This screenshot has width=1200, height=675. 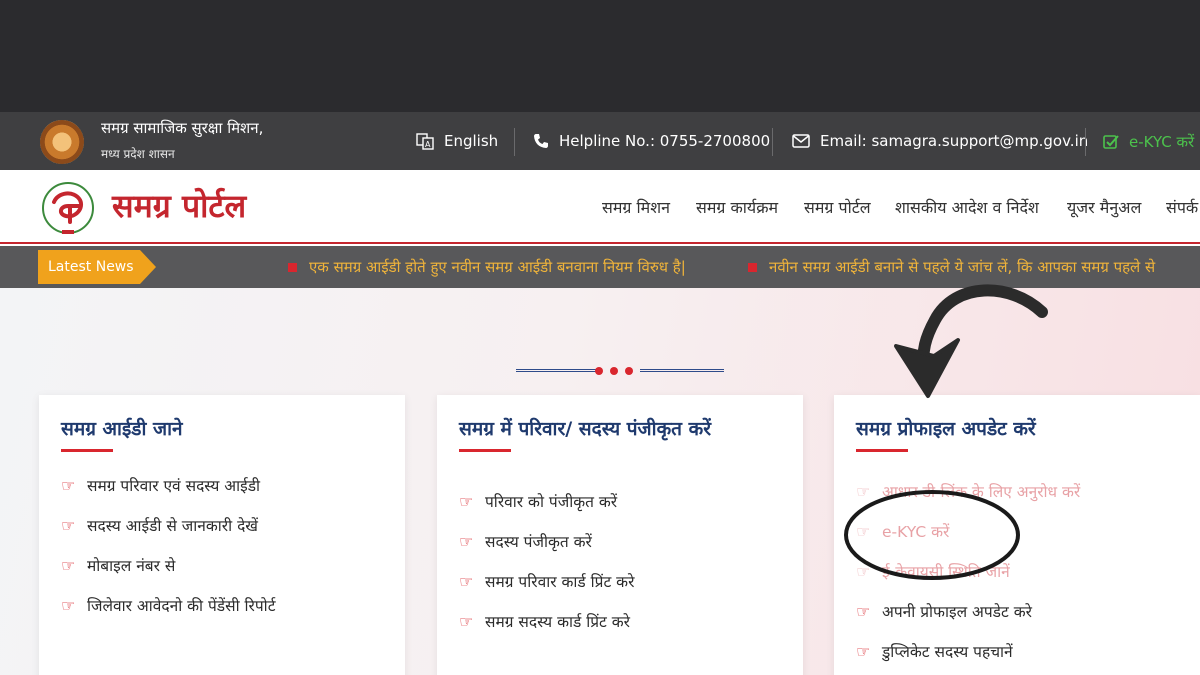 I want to click on card-link-ekyc-status: ☞ ई-केवायसी स्थिति जानें, so click(x=968, y=571).